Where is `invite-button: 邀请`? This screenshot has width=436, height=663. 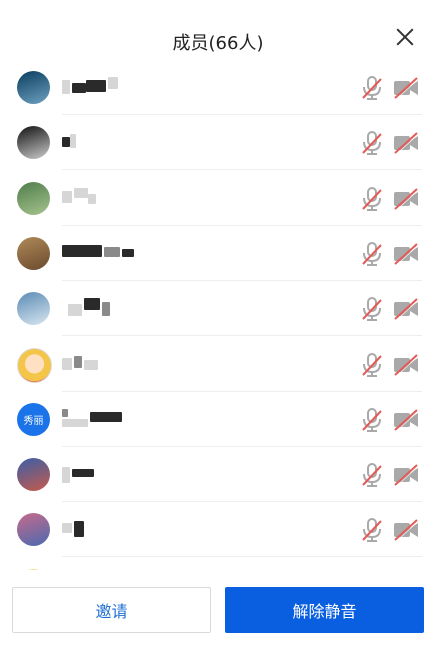 invite-button: 邀请 is located at coordinates (111, 610).